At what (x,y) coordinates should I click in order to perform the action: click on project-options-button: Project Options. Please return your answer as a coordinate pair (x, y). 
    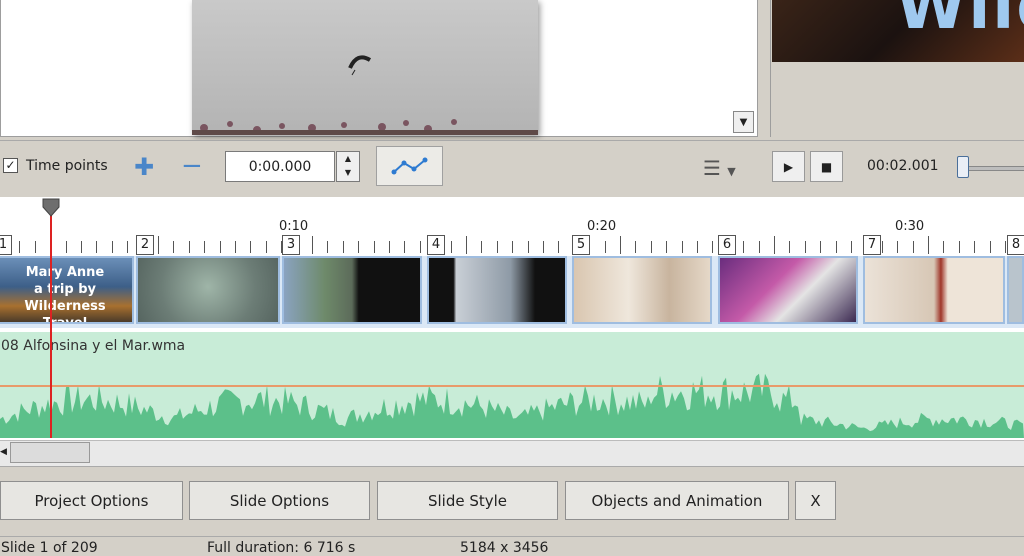
    Looking at the image, I should click on (91, 500).